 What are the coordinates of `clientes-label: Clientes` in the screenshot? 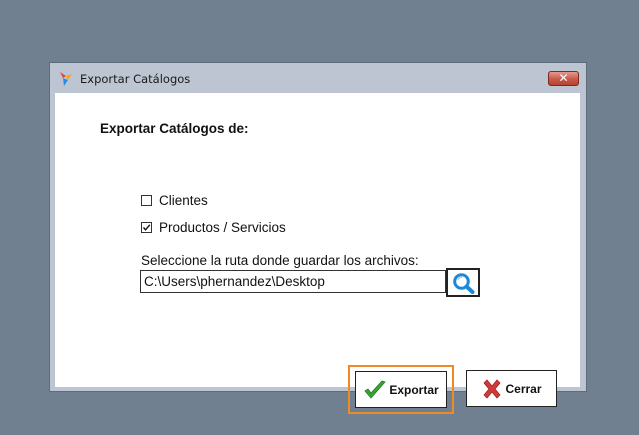 It's located at (183, 200).